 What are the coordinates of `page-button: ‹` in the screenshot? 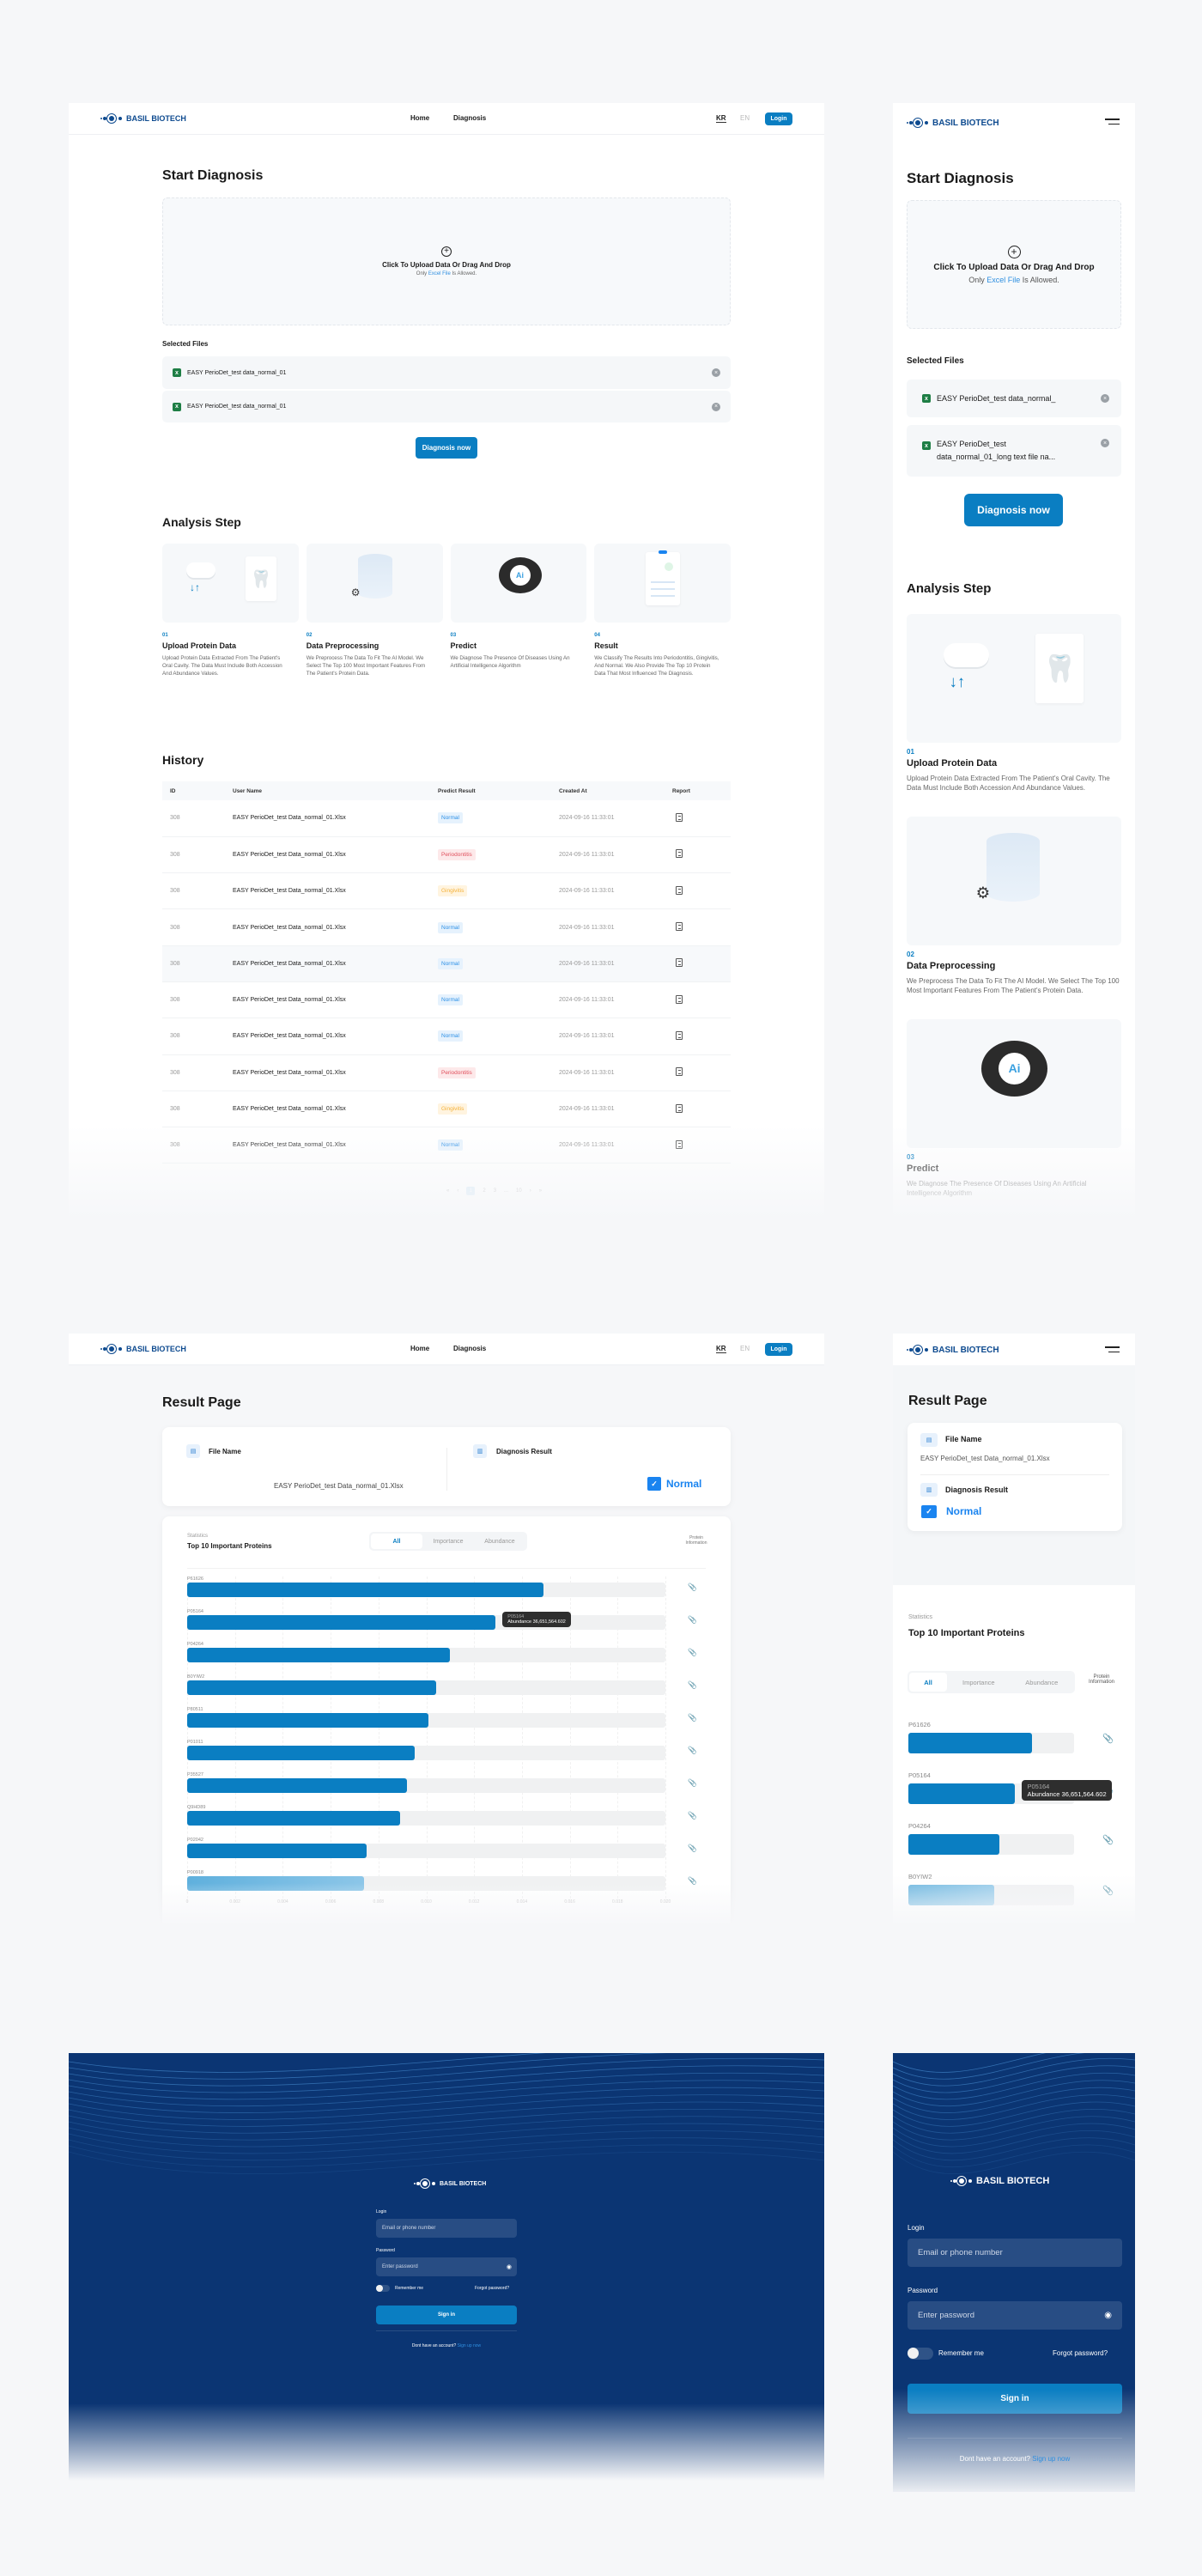 It's located at (457, 1191).